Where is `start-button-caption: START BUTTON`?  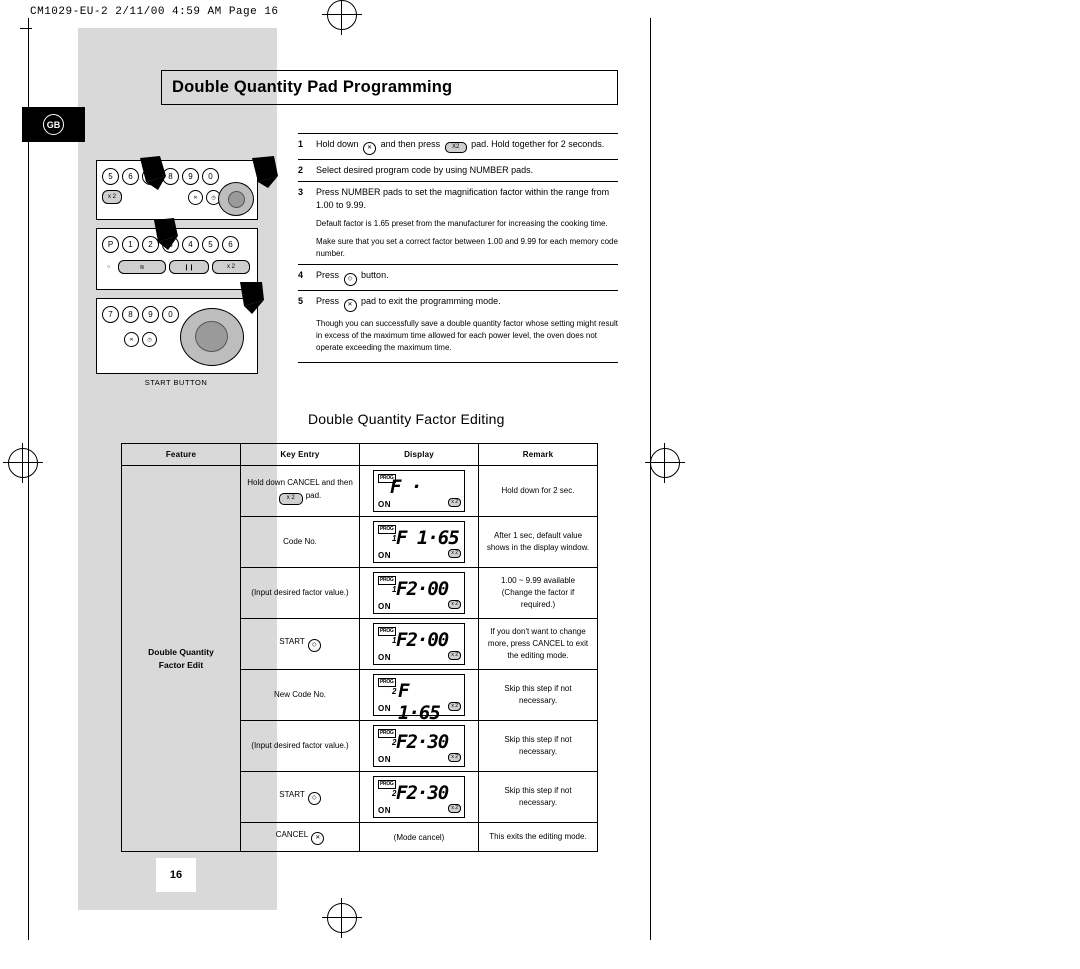 start-button-caption: START BUTTON is located at coordinates (176, 382).